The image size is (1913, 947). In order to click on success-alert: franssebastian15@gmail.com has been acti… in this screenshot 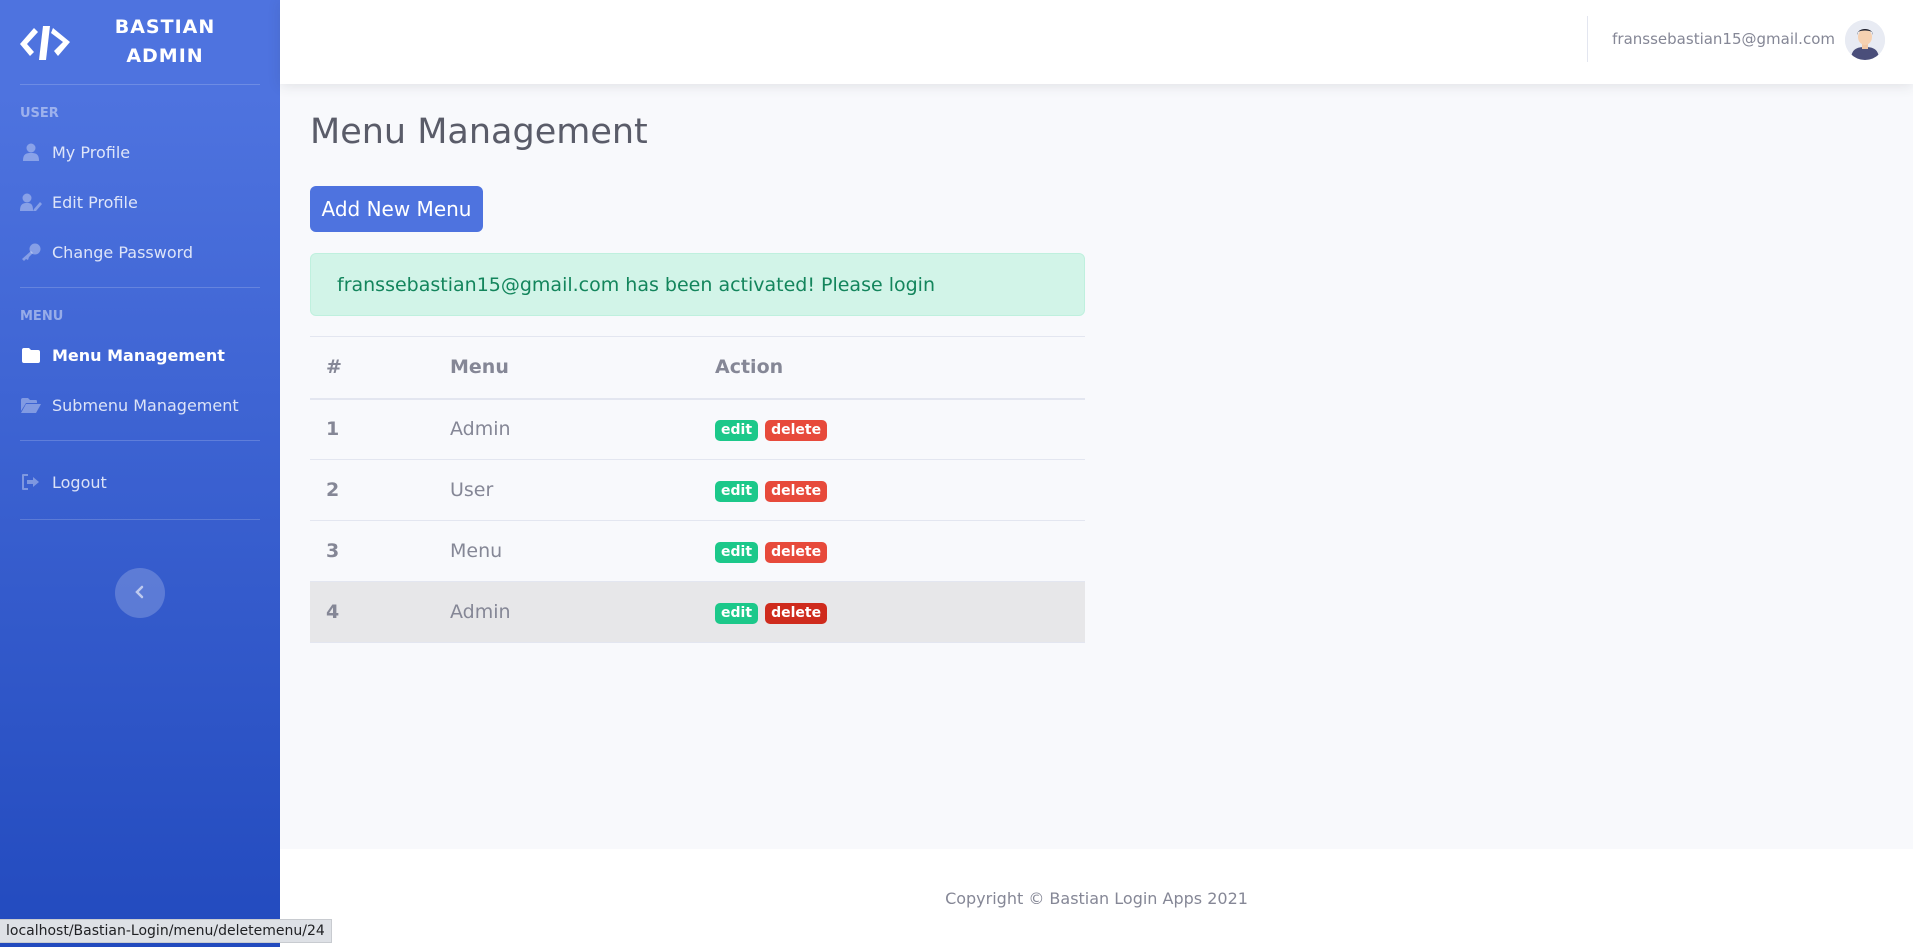, I will do `click(697, 284)`.